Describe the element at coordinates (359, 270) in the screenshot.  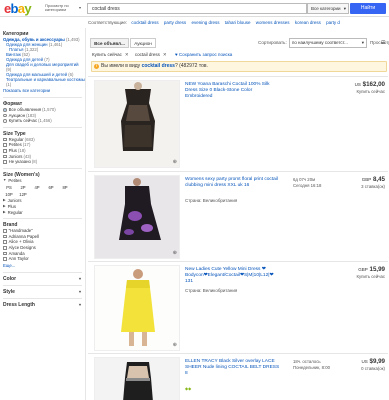
I see `listing-price: GBP 15,99` at that location.